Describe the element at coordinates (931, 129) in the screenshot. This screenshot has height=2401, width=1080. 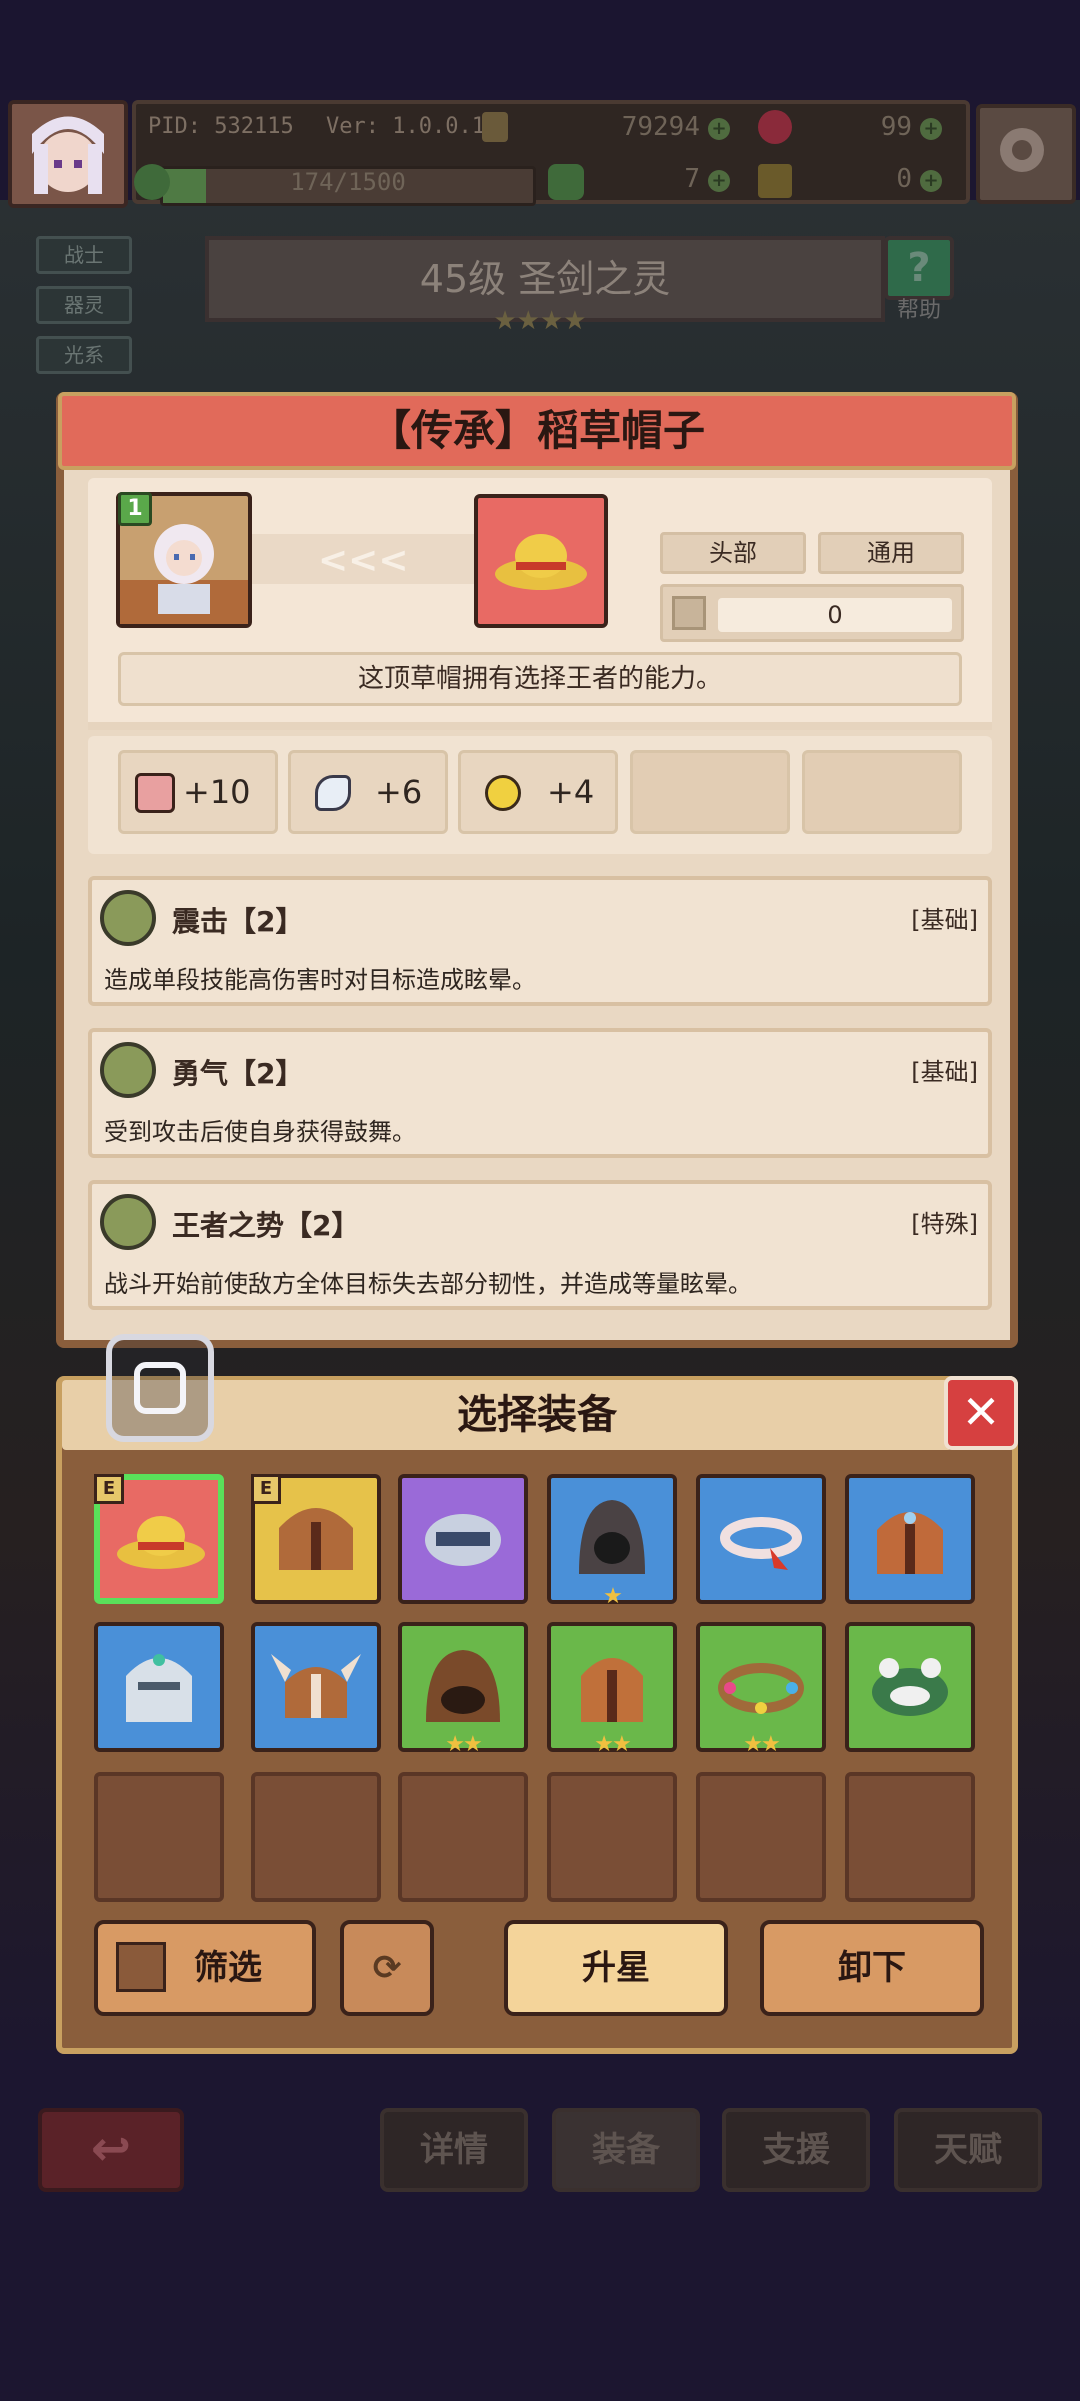
I see `gem-add-icon: +` at that location.